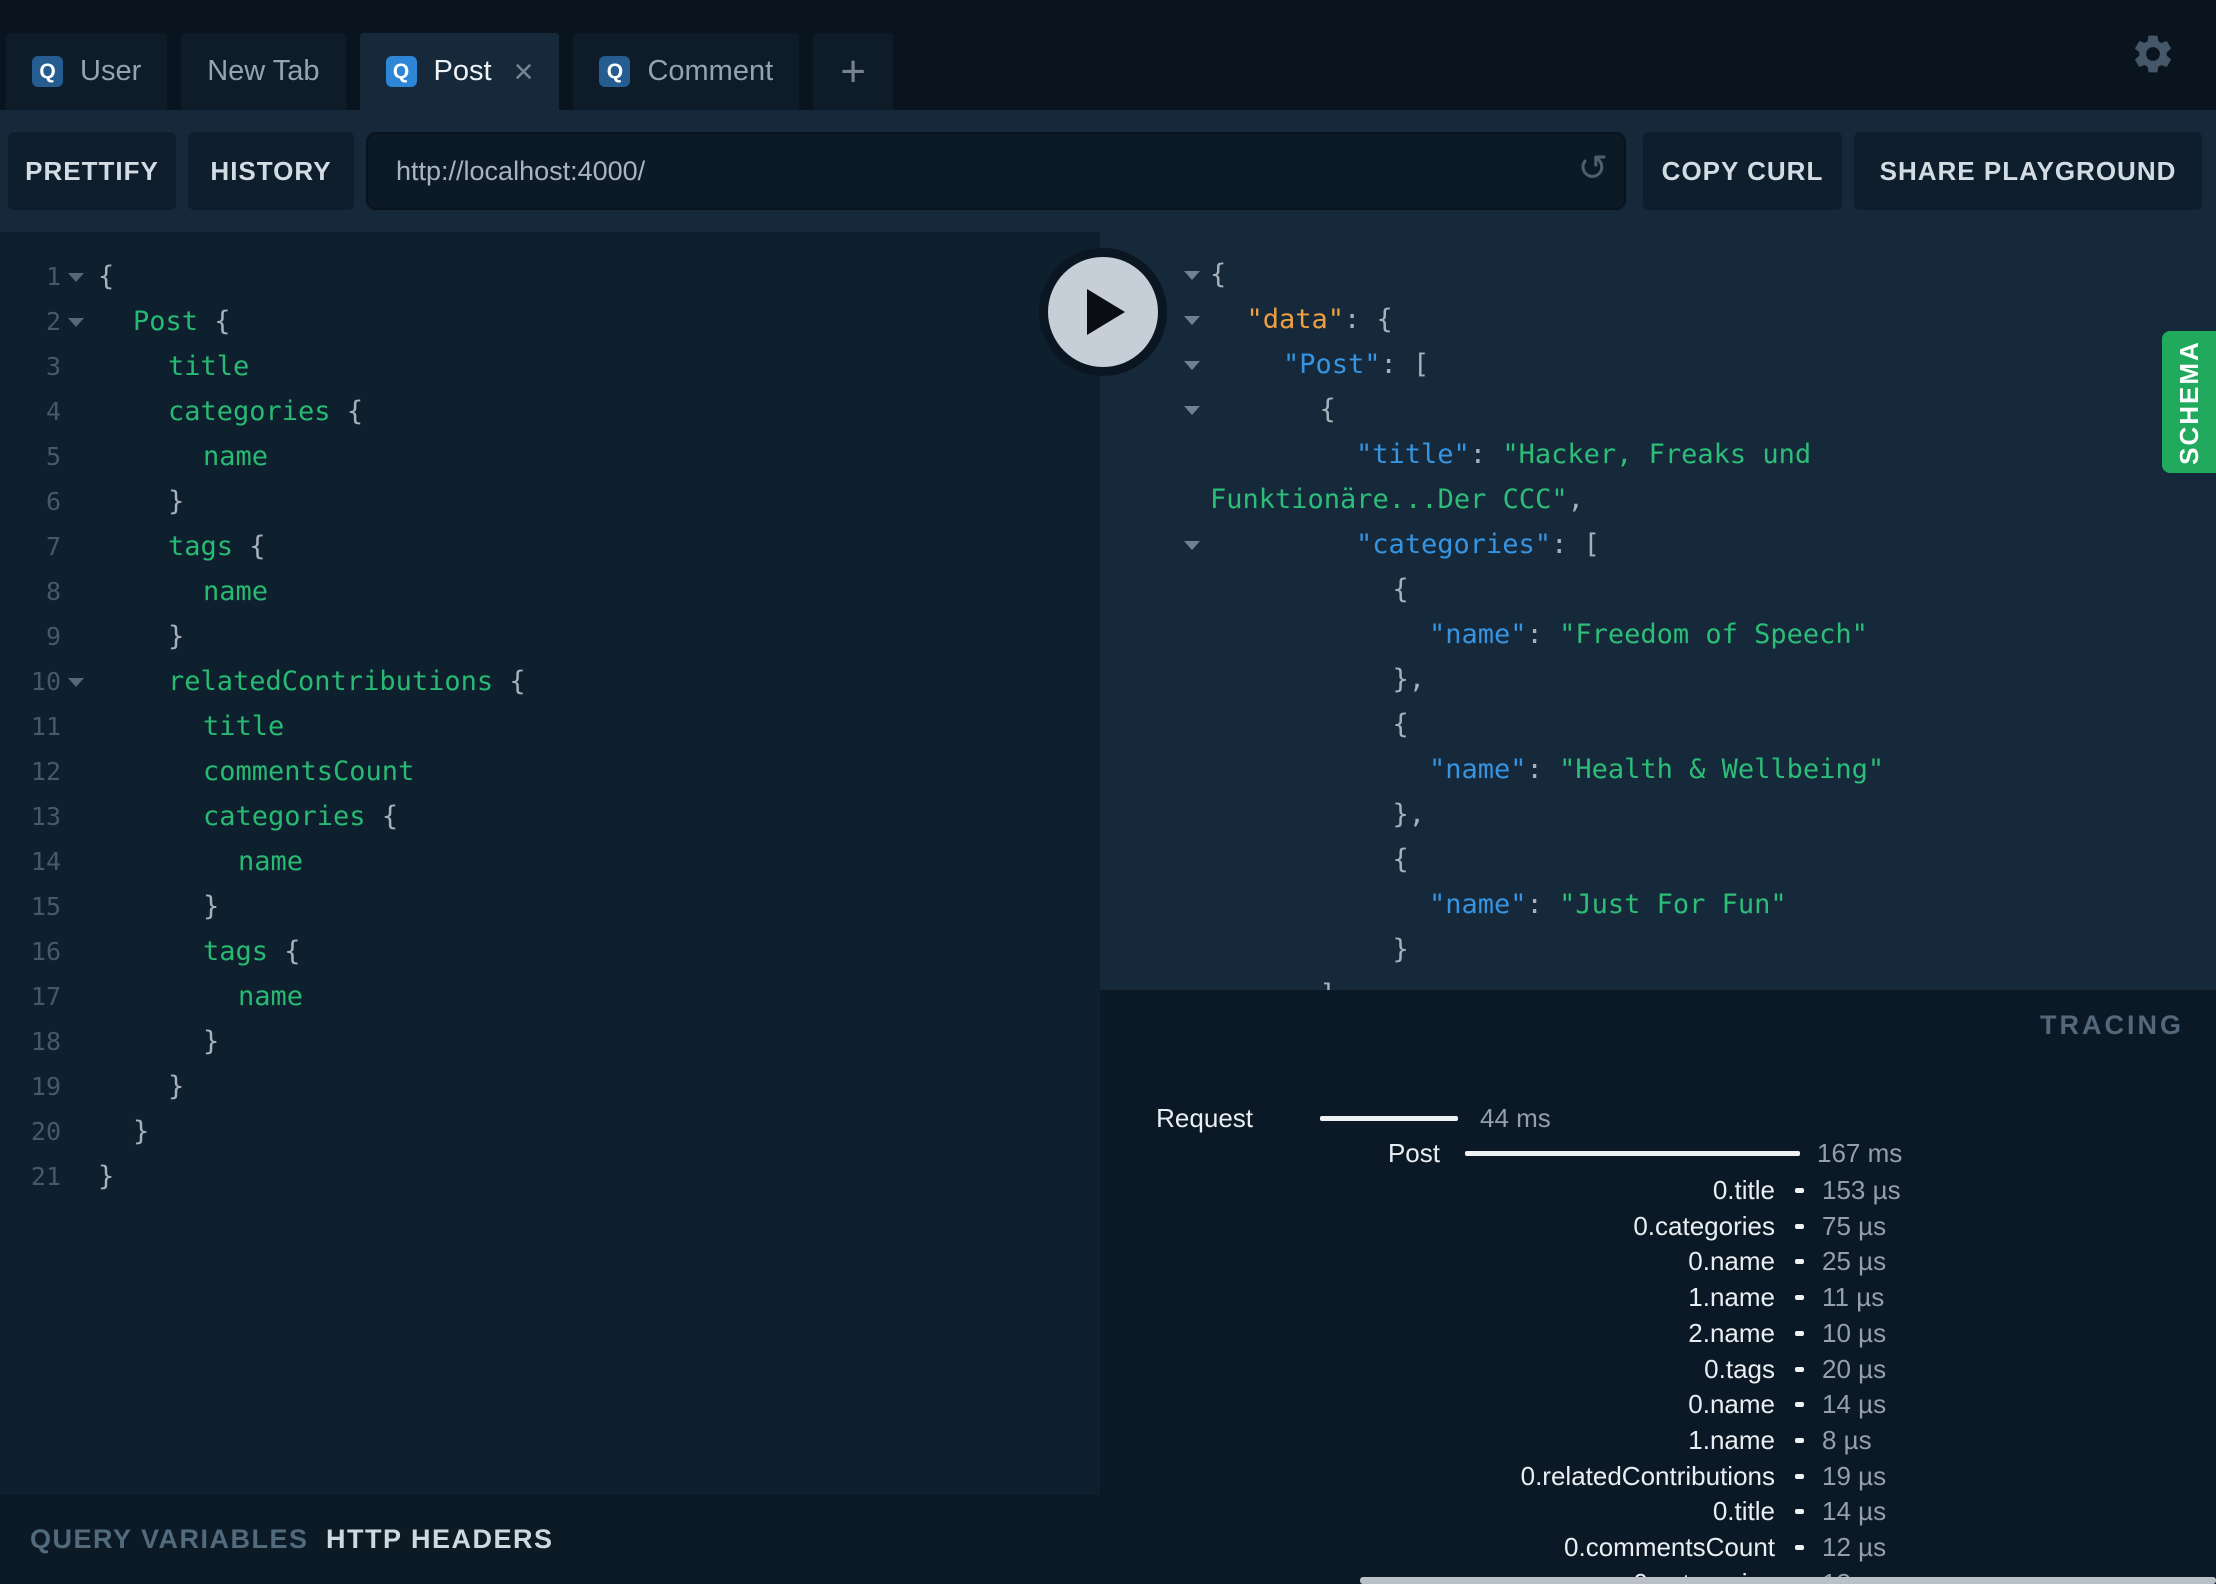  What do you see at coordinates (1658, 499) in the screenshot?
I see `response-line: Funktionäre...Der CCC",` at bounding box center [1658, 499].